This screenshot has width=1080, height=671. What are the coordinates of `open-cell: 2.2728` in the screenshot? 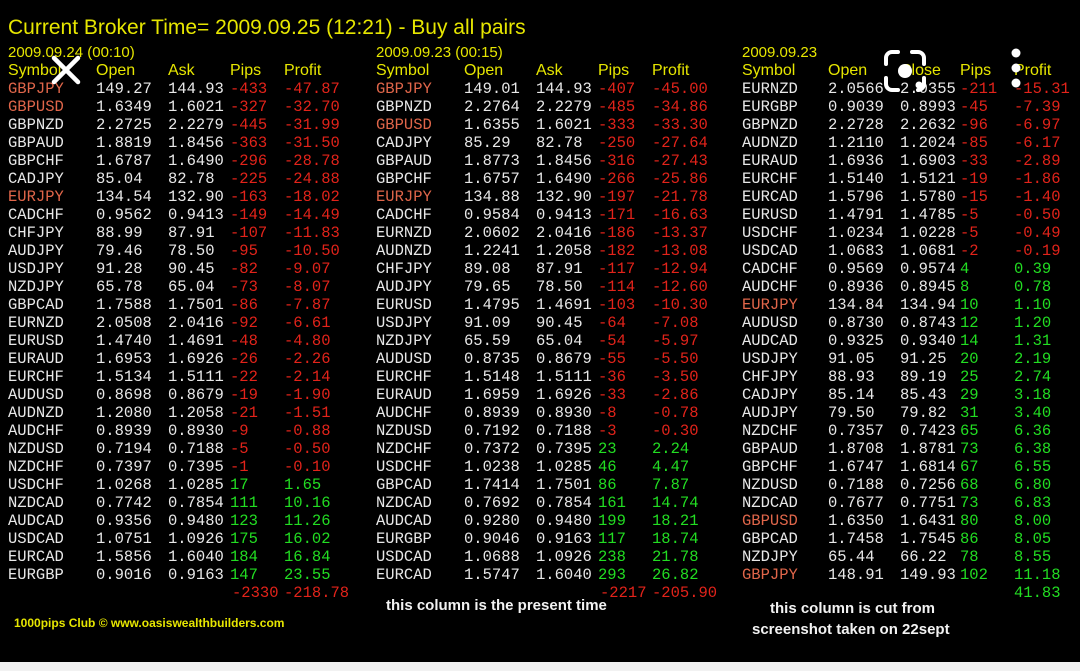 It's located at (856, 125).